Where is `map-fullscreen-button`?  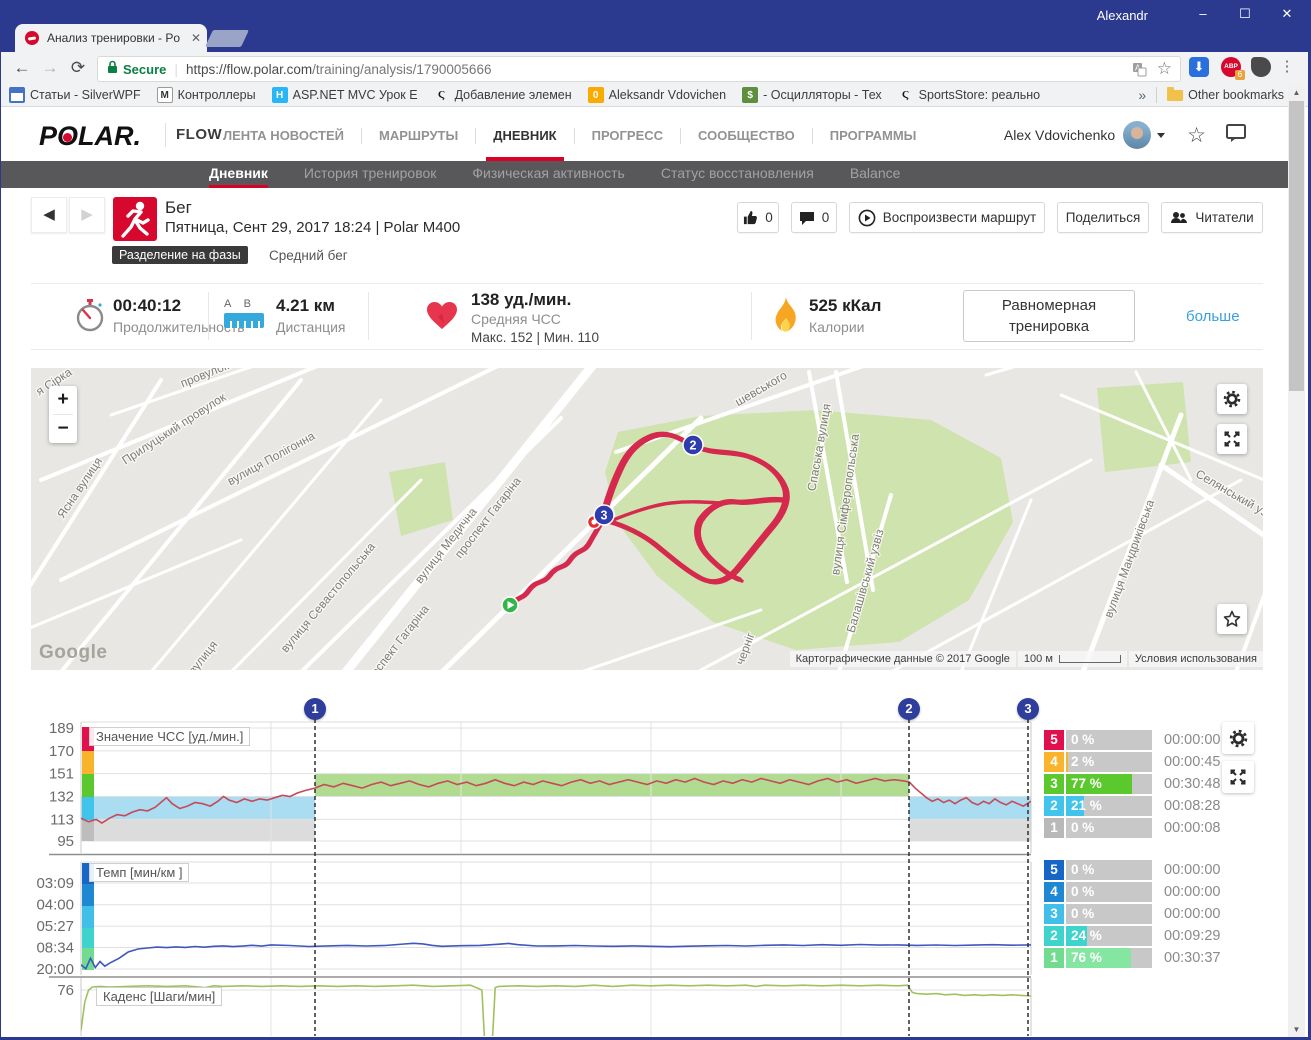
map-fullscreen-button is located at coordinates (1232, 439).